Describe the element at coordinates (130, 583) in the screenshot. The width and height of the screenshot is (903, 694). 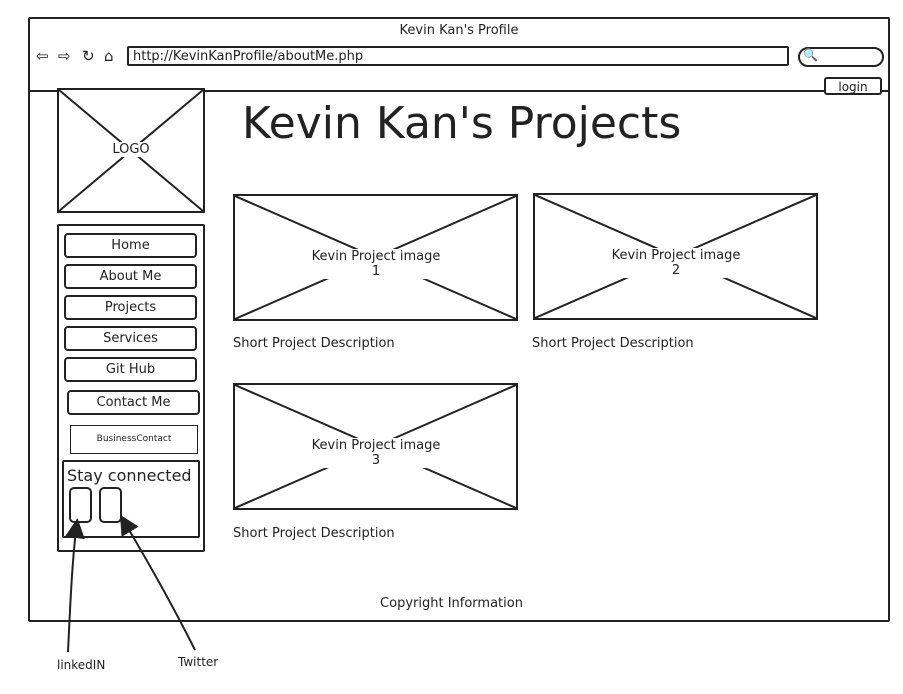
I see `callout-arrows` at that location.